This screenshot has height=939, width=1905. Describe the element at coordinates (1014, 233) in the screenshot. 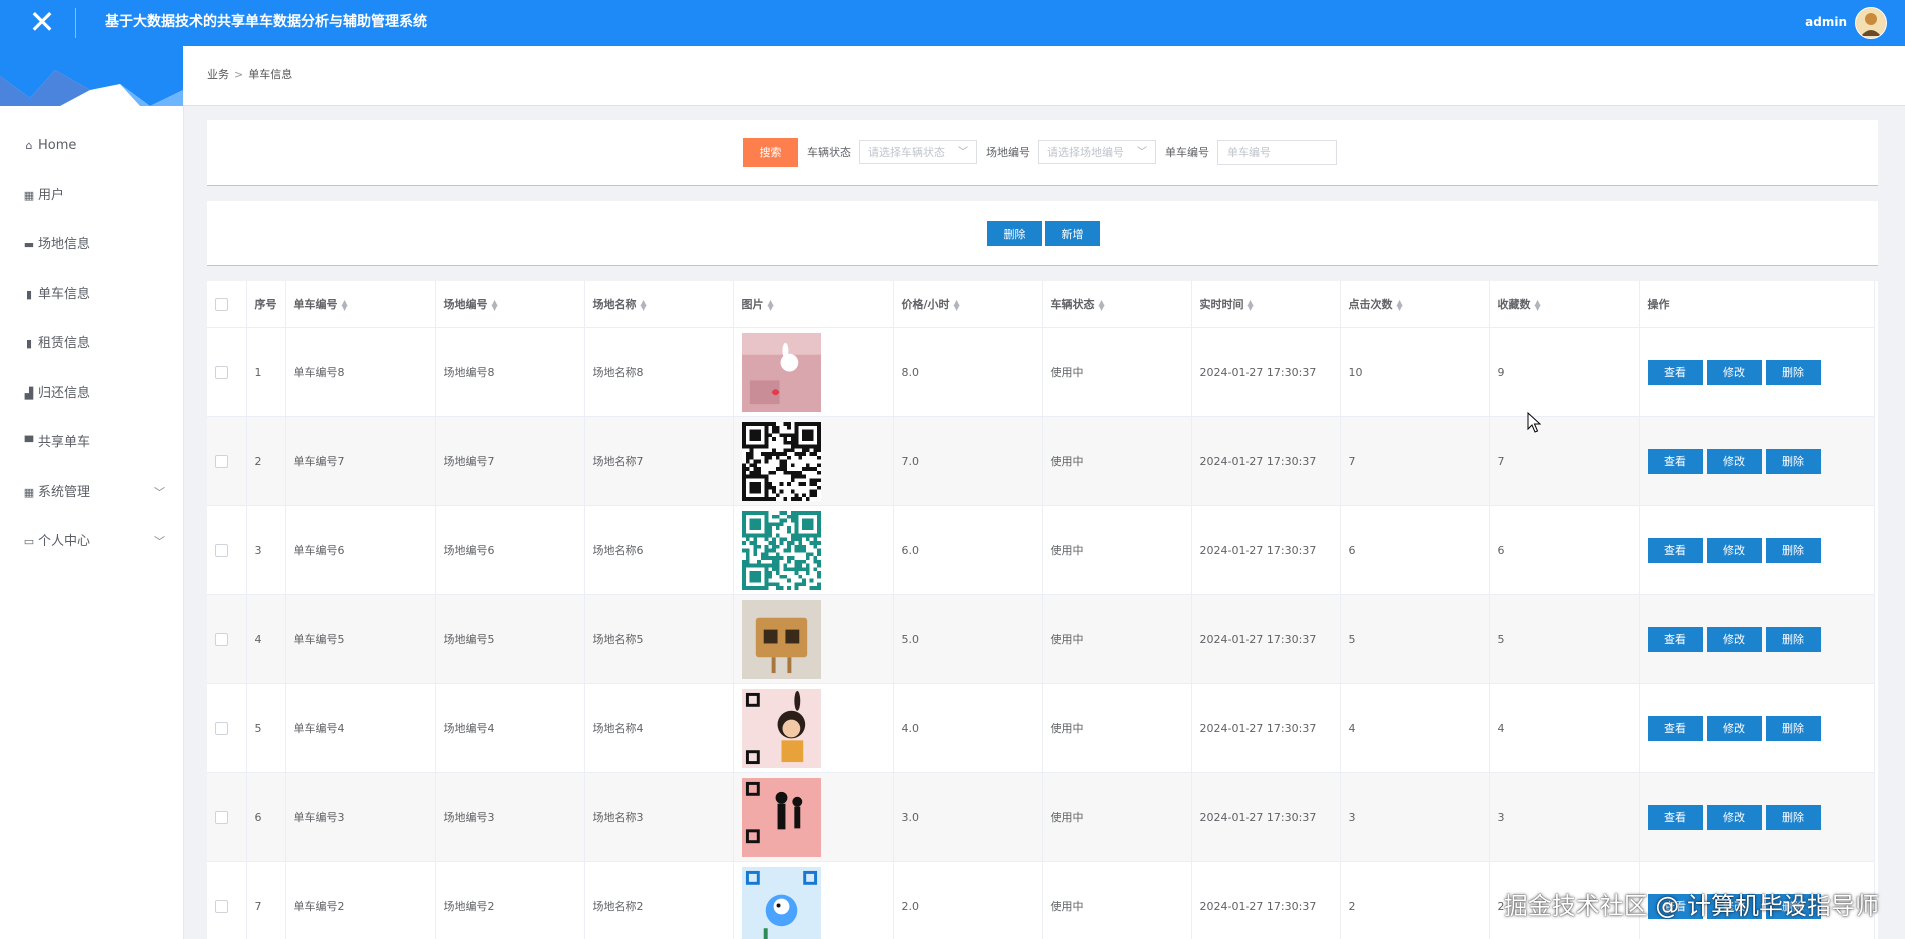

I see `batch-delete-button: 删除` at that location.